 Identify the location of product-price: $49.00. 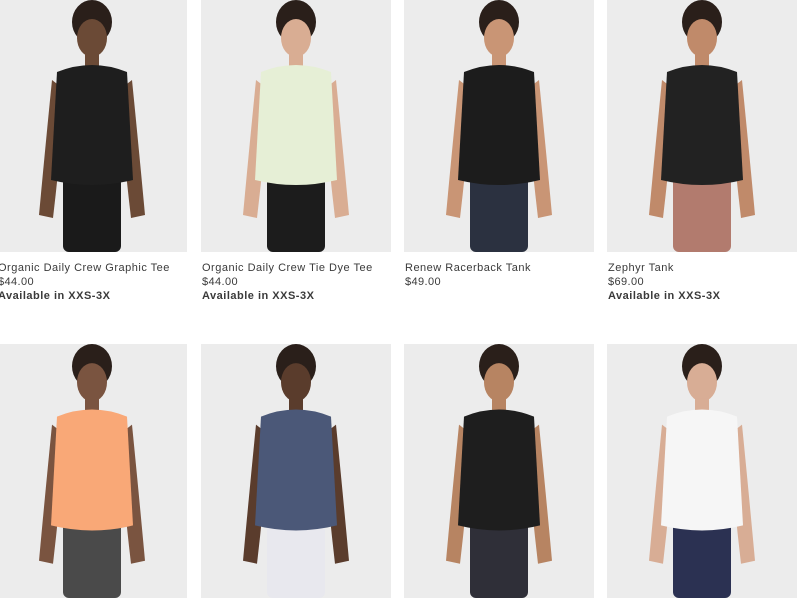
(423, 282).